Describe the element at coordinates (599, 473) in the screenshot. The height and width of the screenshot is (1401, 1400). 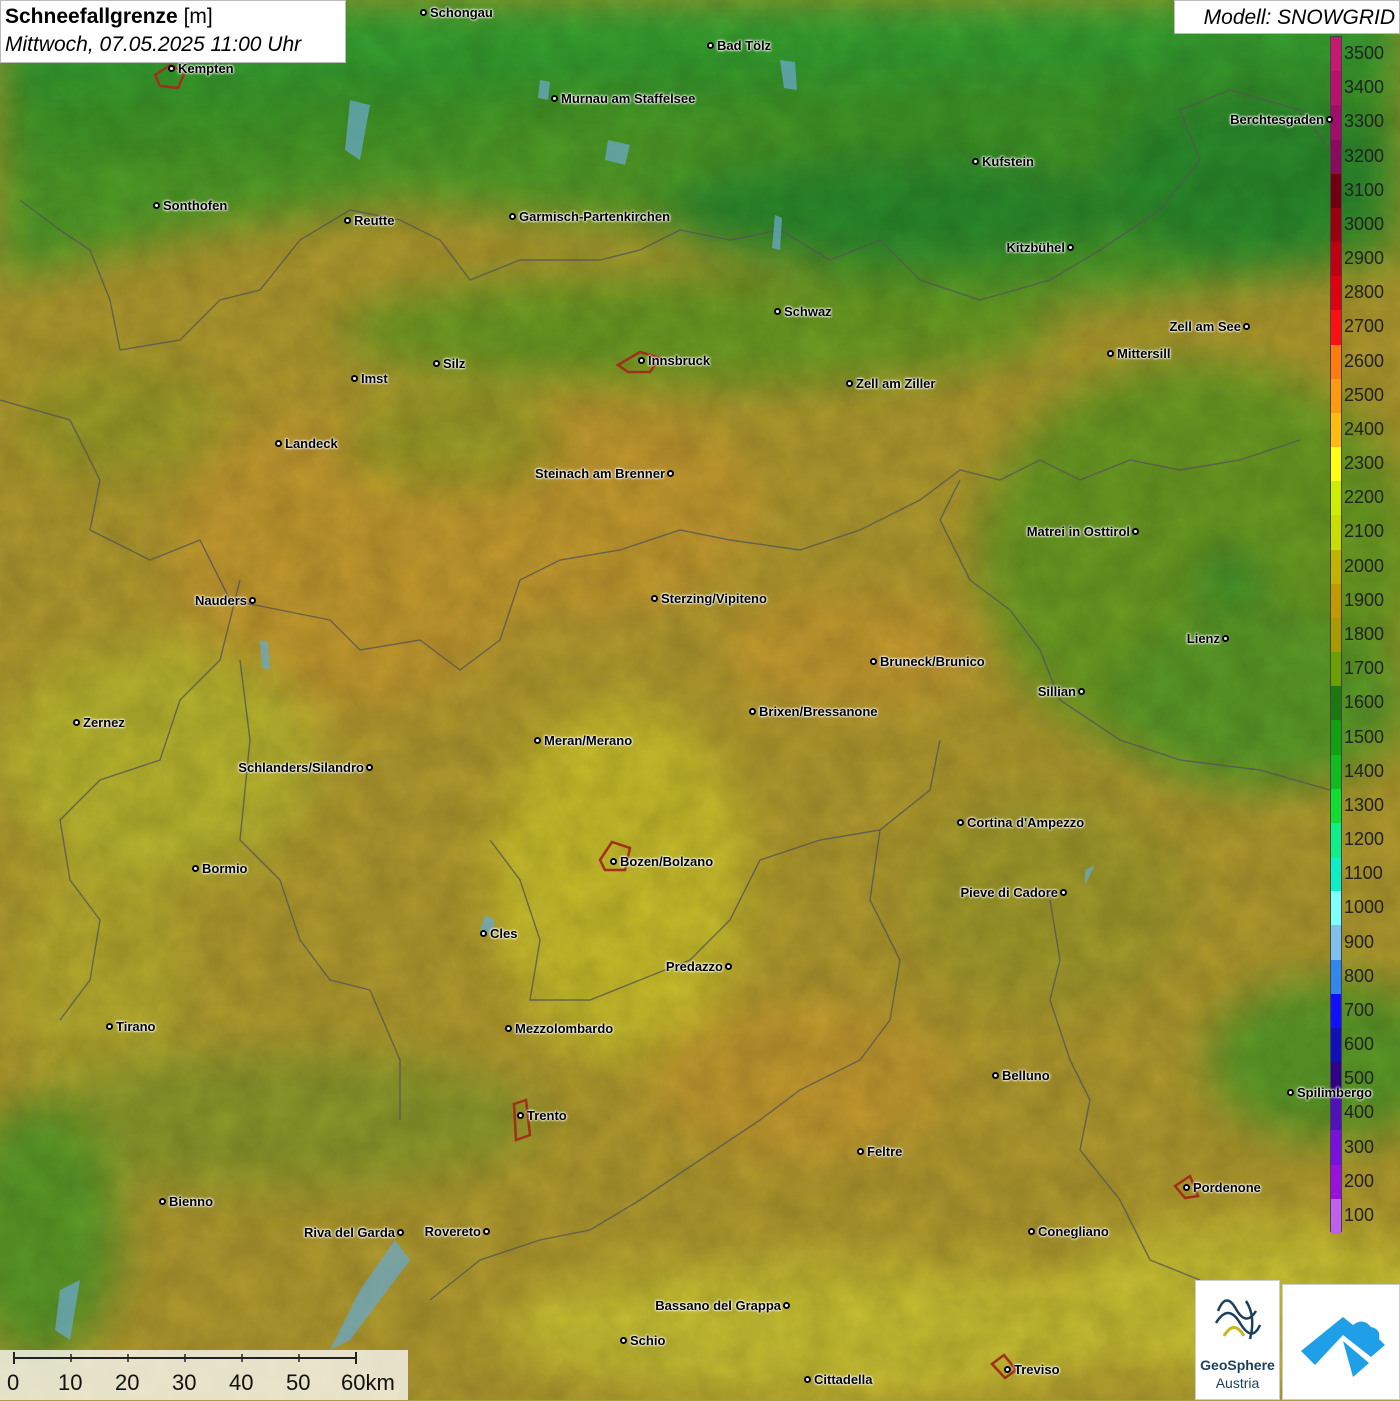
I see `city-label: Steinach am Brenner` at that location.